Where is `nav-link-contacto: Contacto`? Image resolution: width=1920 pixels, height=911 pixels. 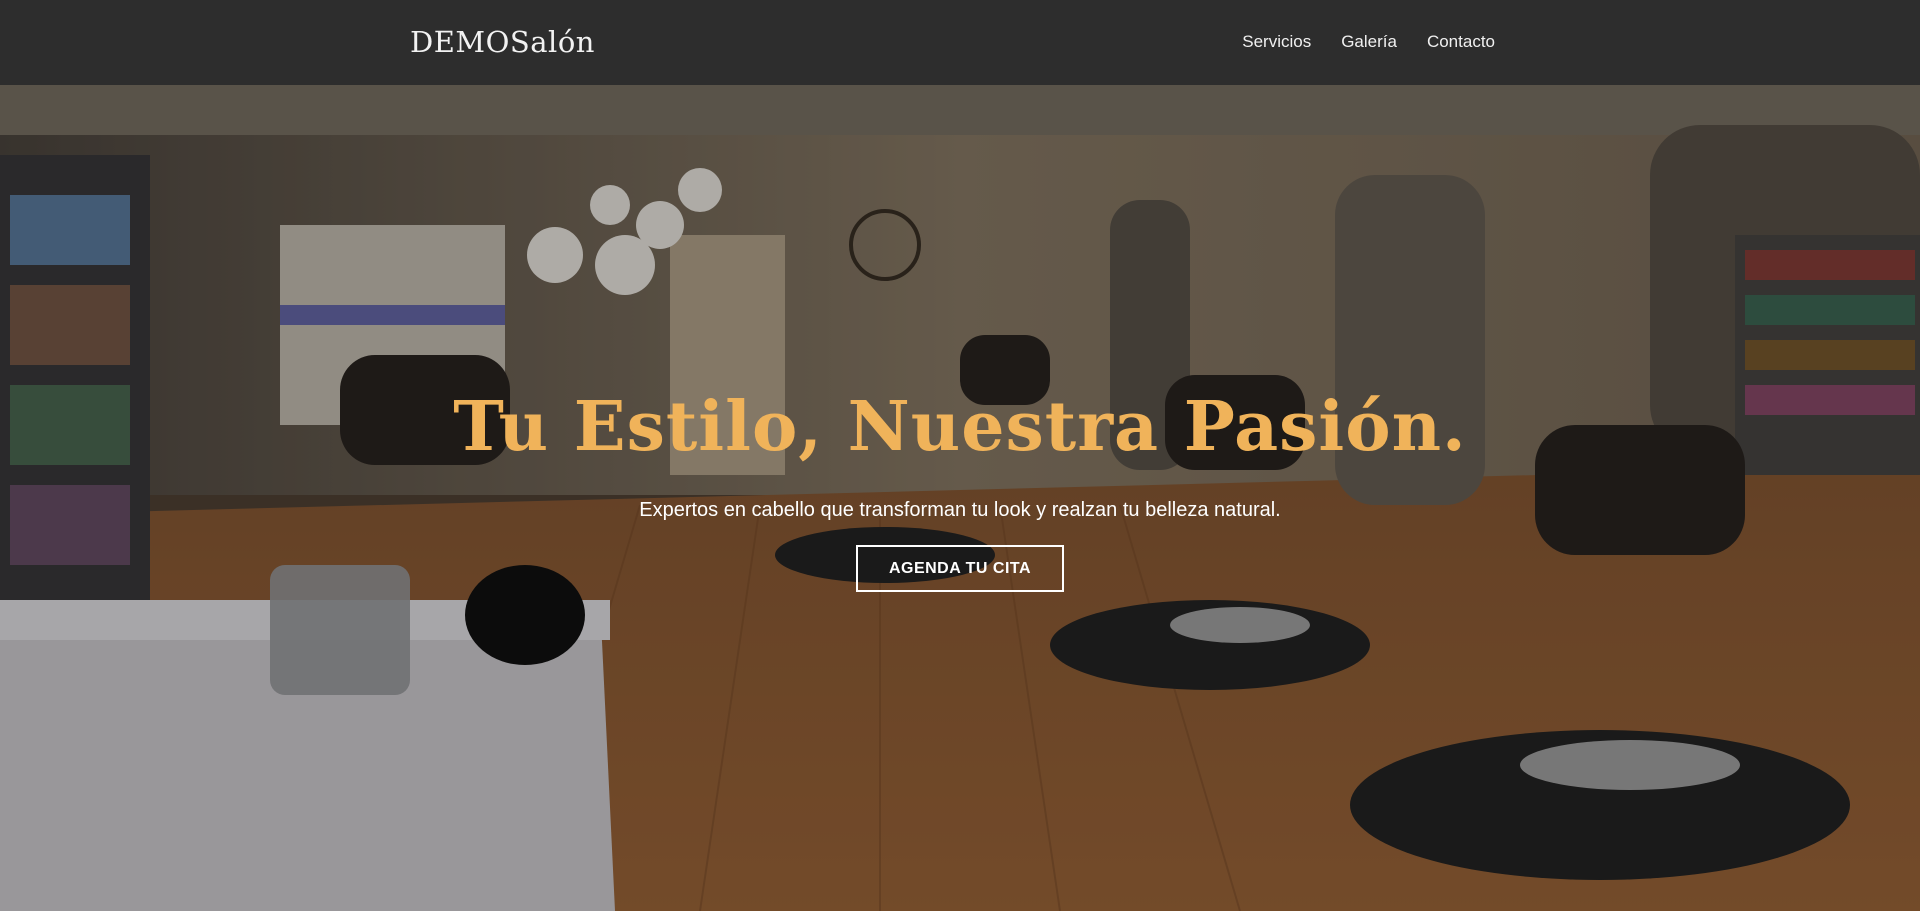
nav-link-contacto: Contacto is located at coordinates (1461, 42).